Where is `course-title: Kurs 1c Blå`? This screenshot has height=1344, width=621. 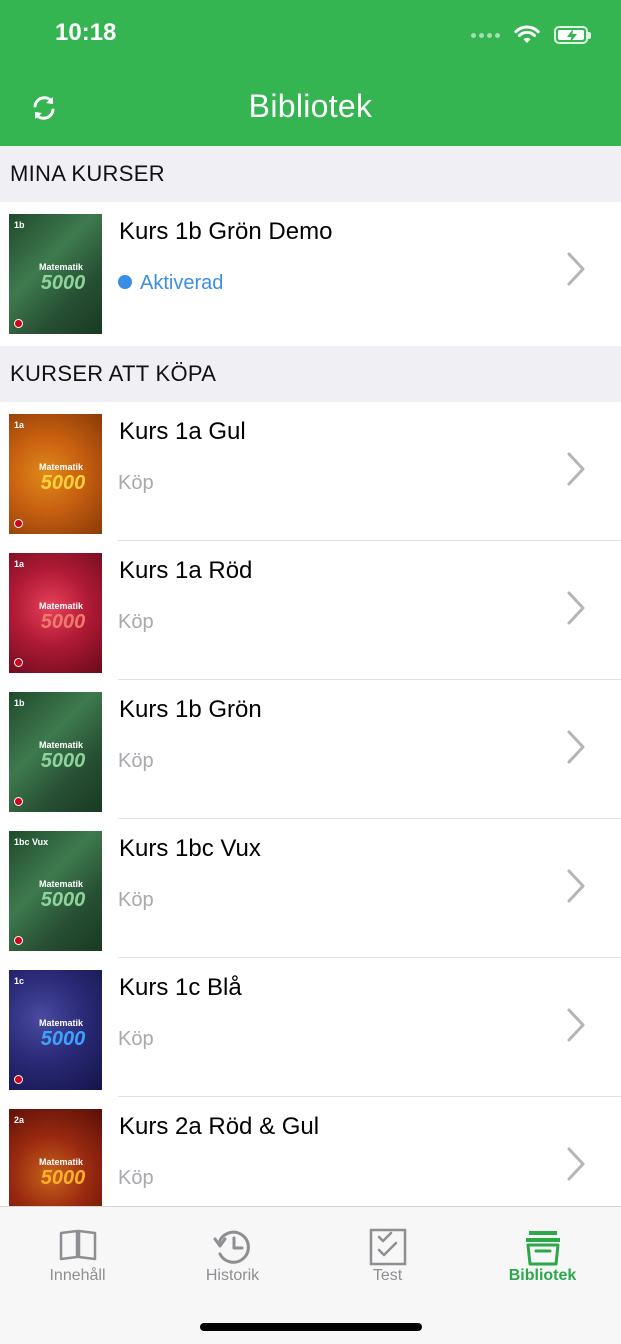
course-title: Kurs 1c Blå is located at coordinates (180, 987).